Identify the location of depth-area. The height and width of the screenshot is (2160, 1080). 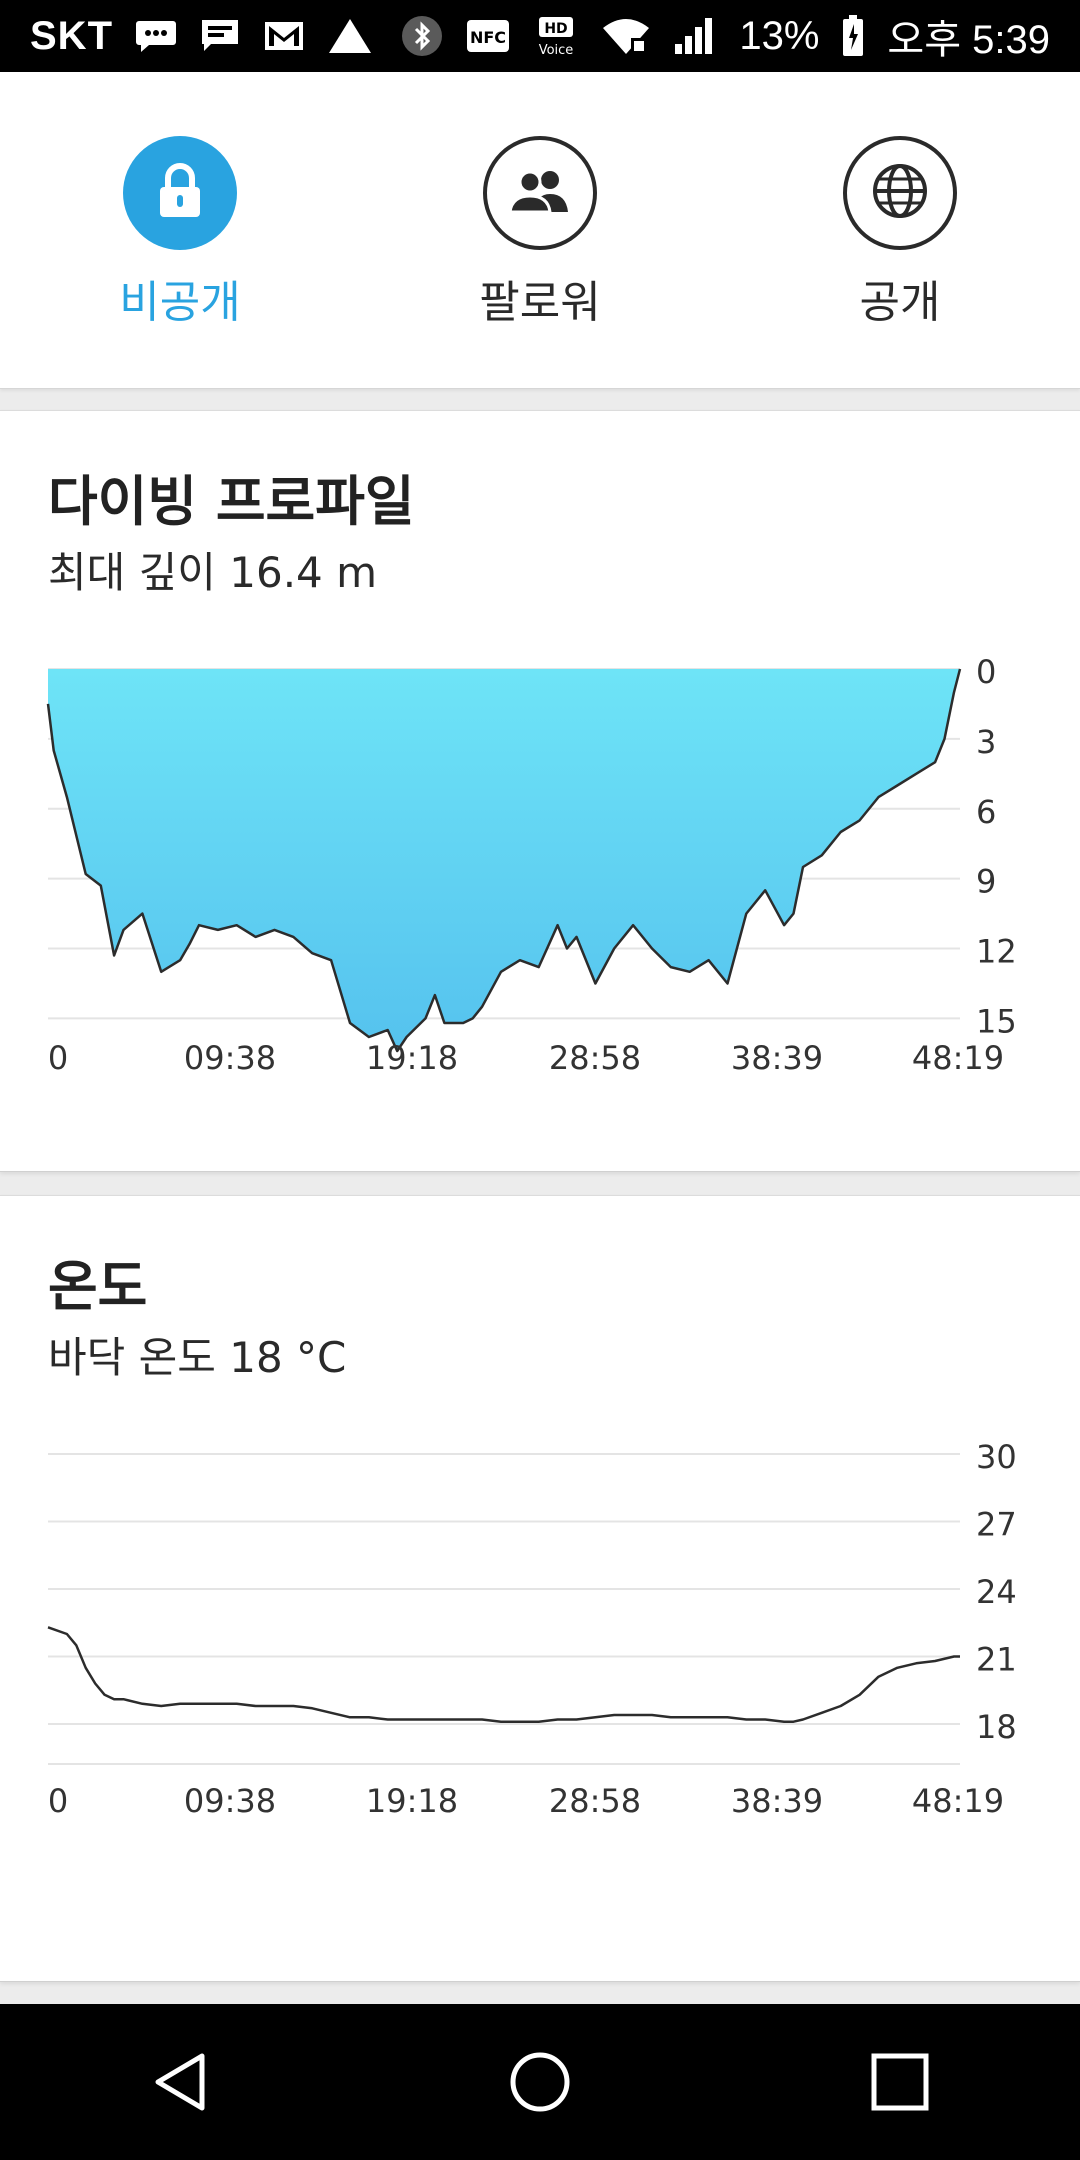
(504, 860).